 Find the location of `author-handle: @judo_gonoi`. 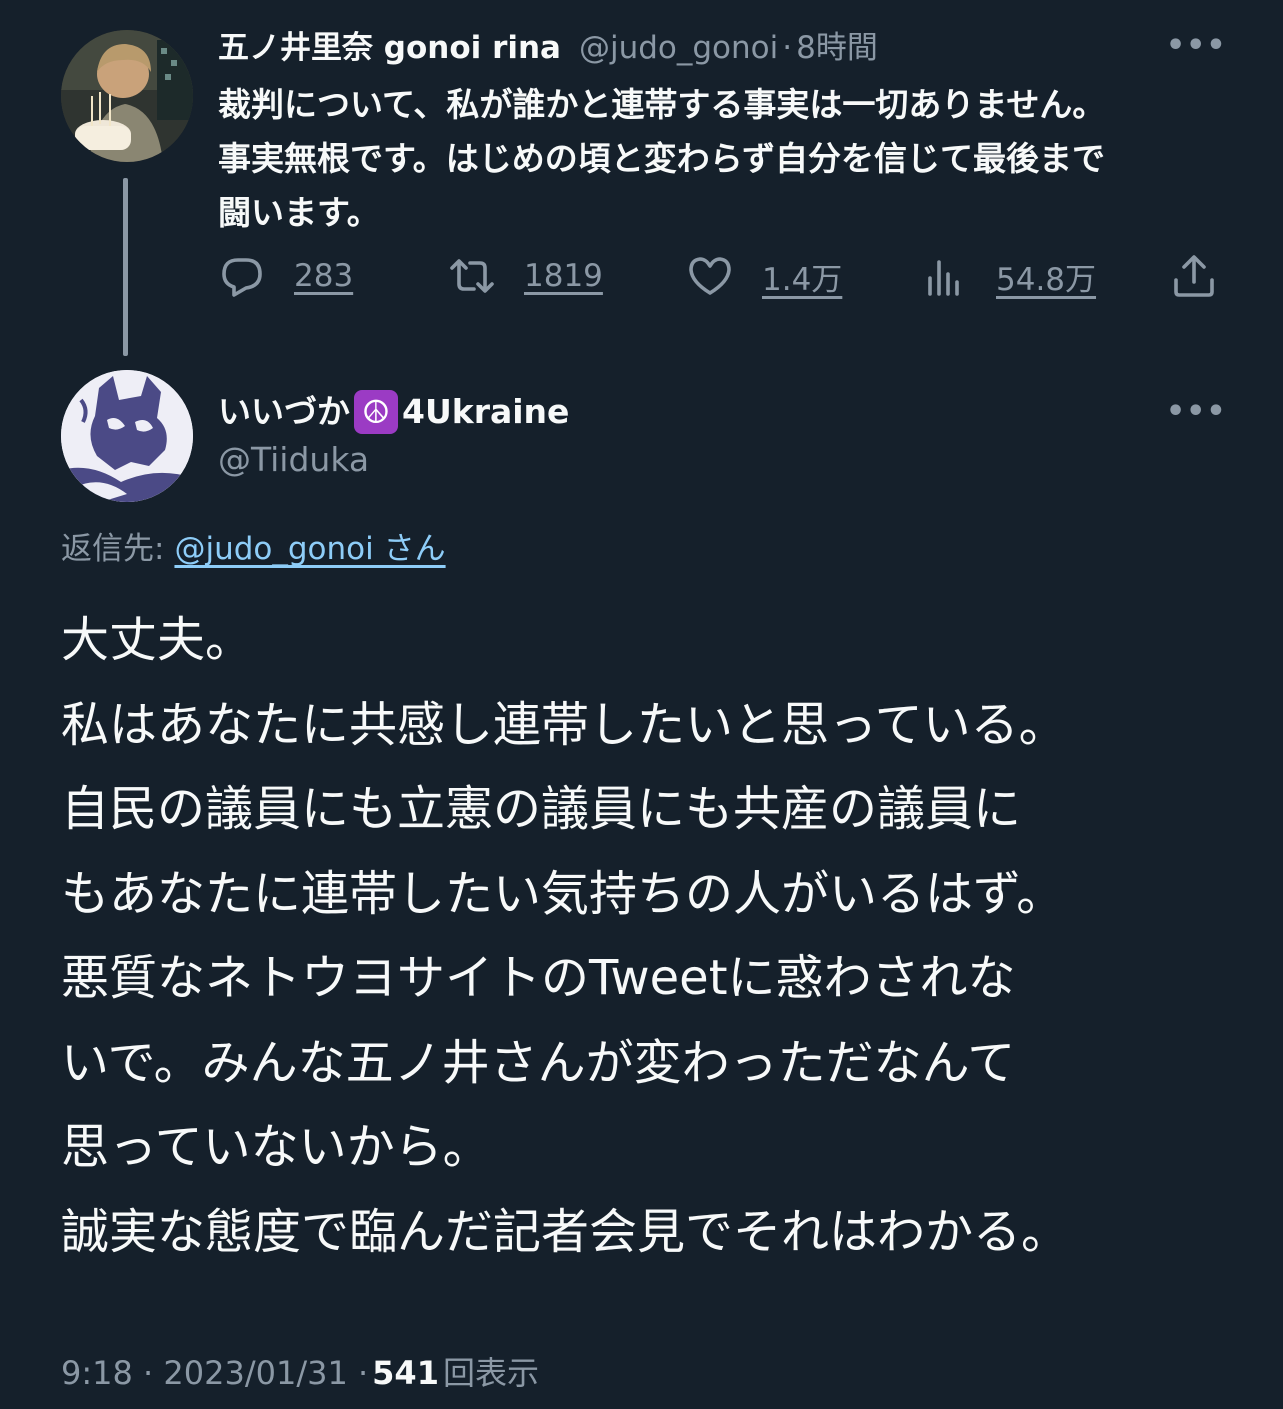

author-handle: @judo_gonoi is located at coordinates (678, 48).